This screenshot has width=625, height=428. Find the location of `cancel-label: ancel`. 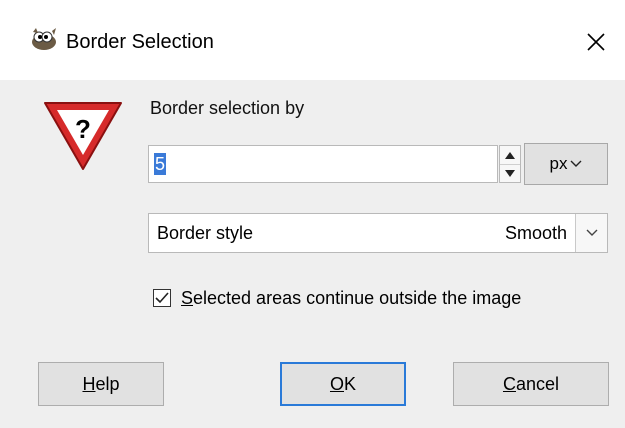

cancel-label: ancel is located at coordinates (537, 383).